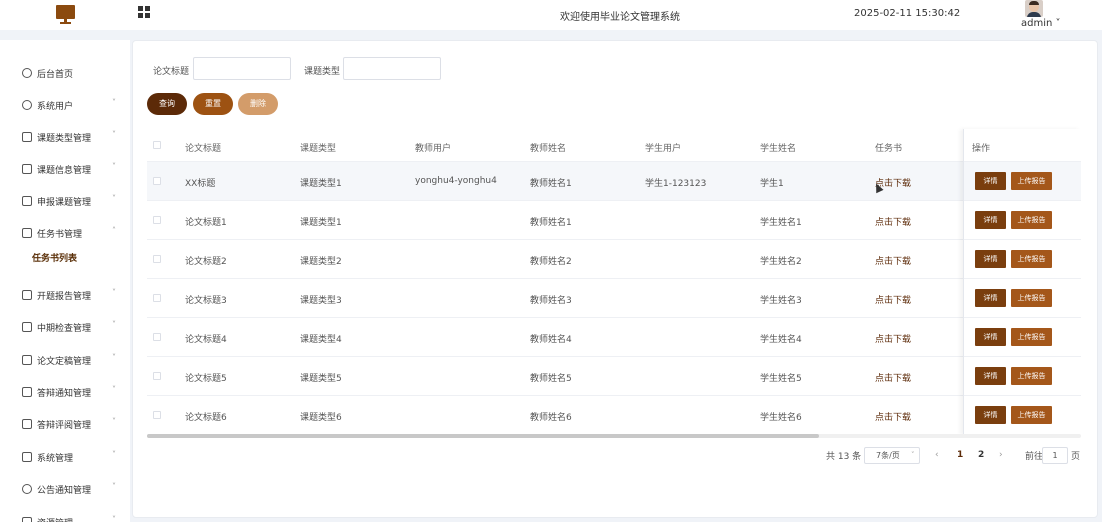  What do you see at coordinates (65, 457) in the screenshot?
I see `sidebar-item-11: 系统管理 ˅` at bounding box center [65, 457].